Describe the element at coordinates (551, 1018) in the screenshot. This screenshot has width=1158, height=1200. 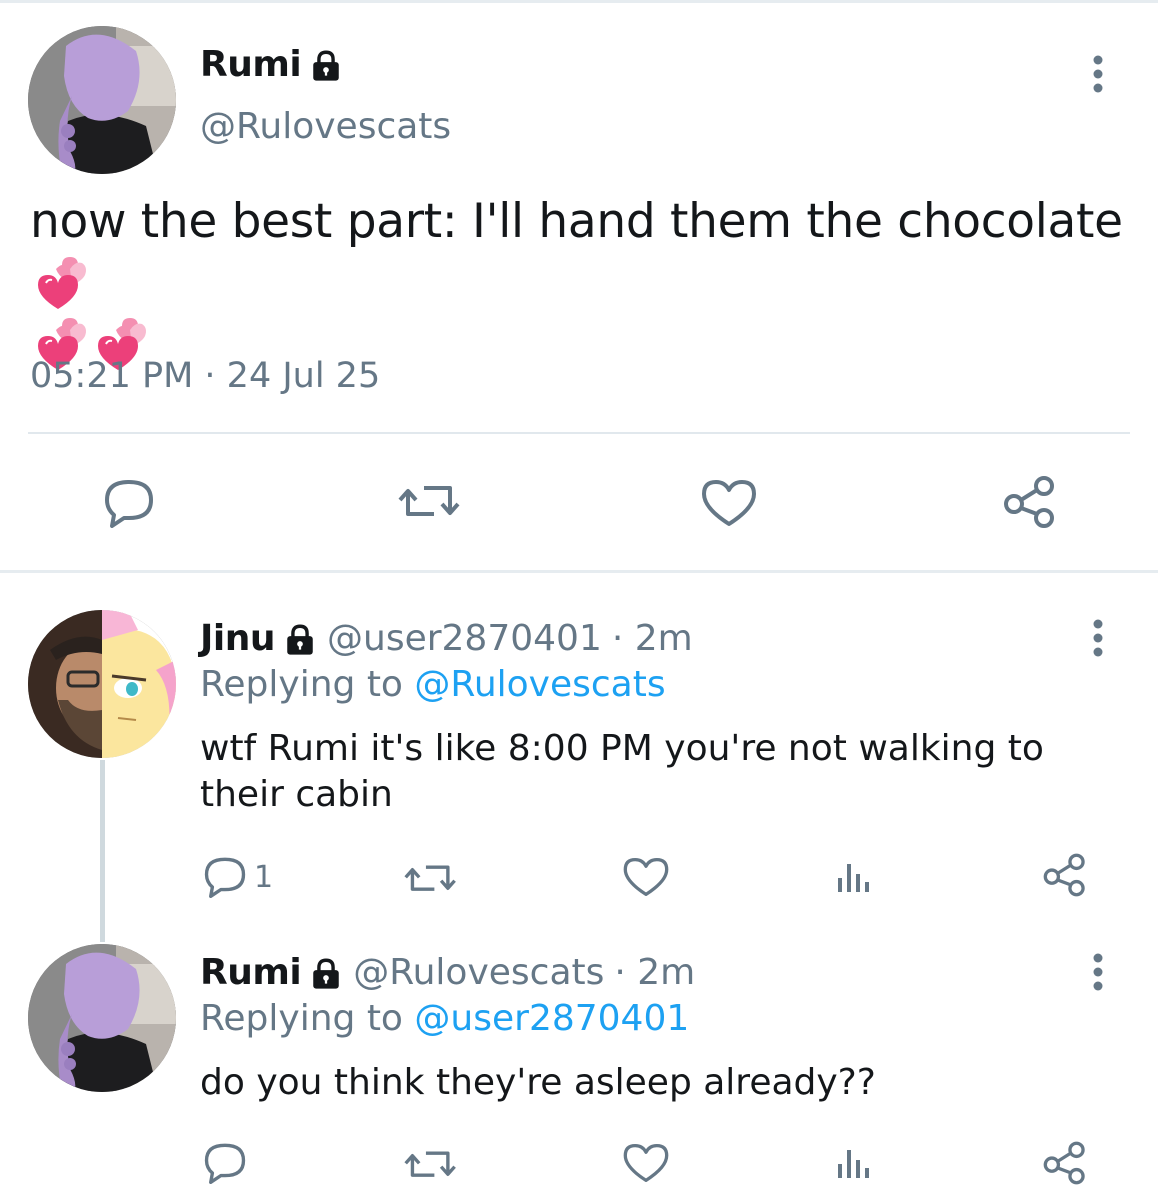
I see `replying-to-link: @user2870401` at that location.